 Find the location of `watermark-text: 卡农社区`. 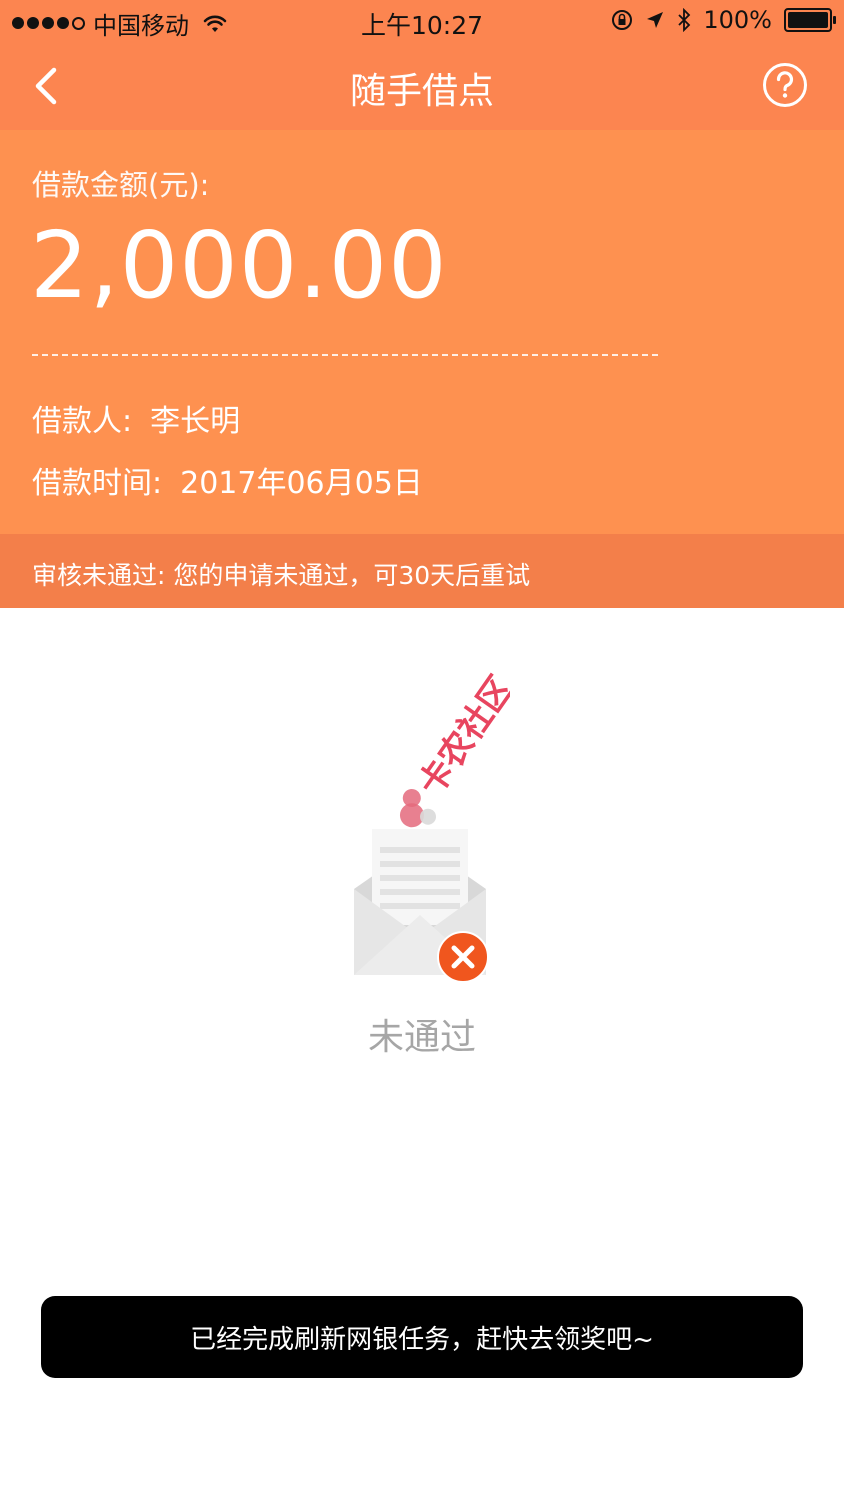

watermark-text: 卡农社区 is located at coordinates (460, 736).